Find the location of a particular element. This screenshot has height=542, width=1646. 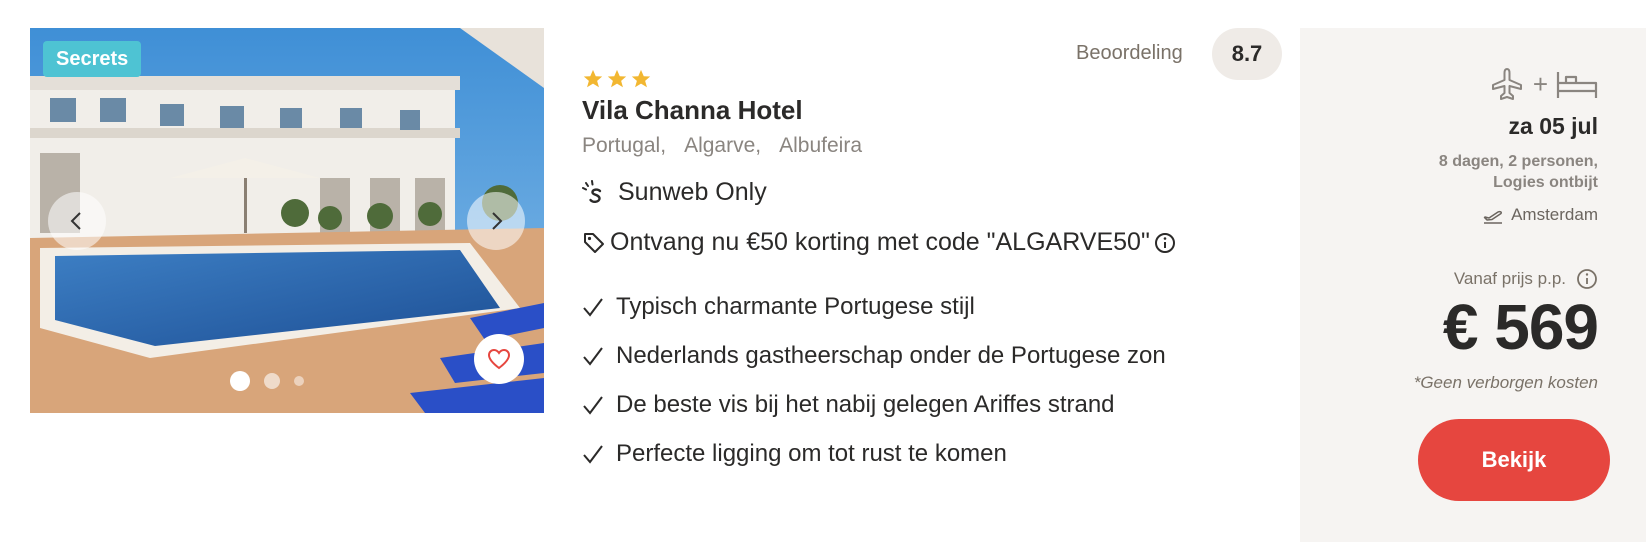

chevron-right-icon is located at coordinates (497, 221).